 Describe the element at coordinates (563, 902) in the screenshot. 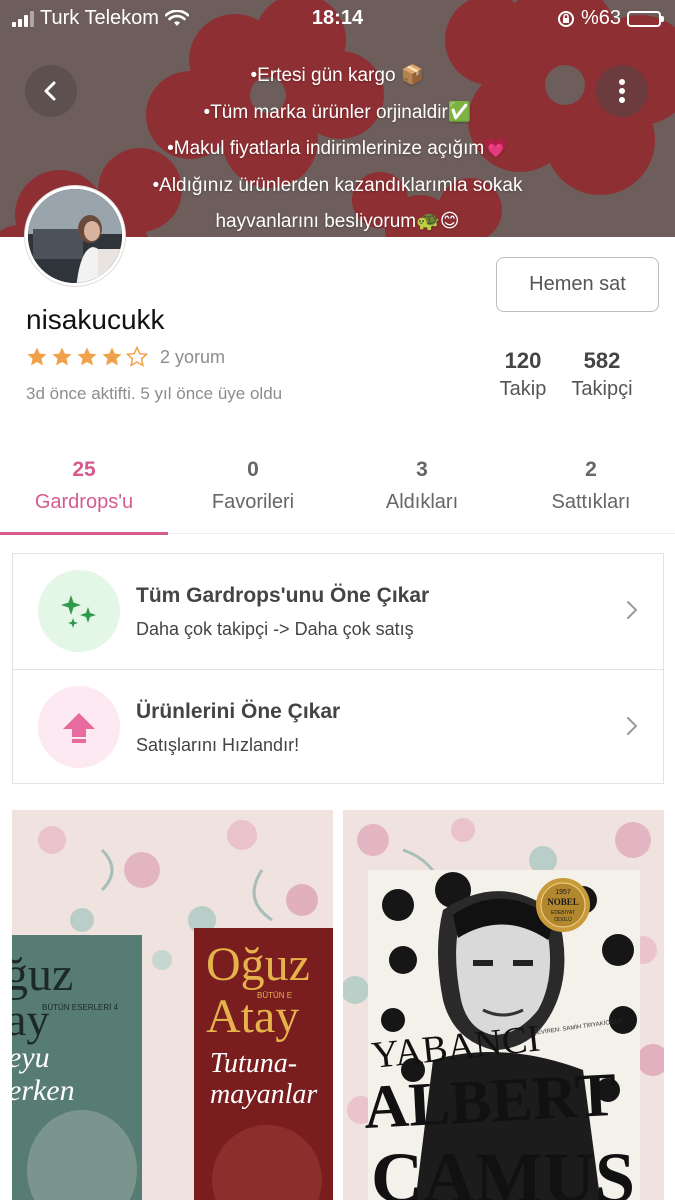

I see `badge-text: NOBEL` at that location.